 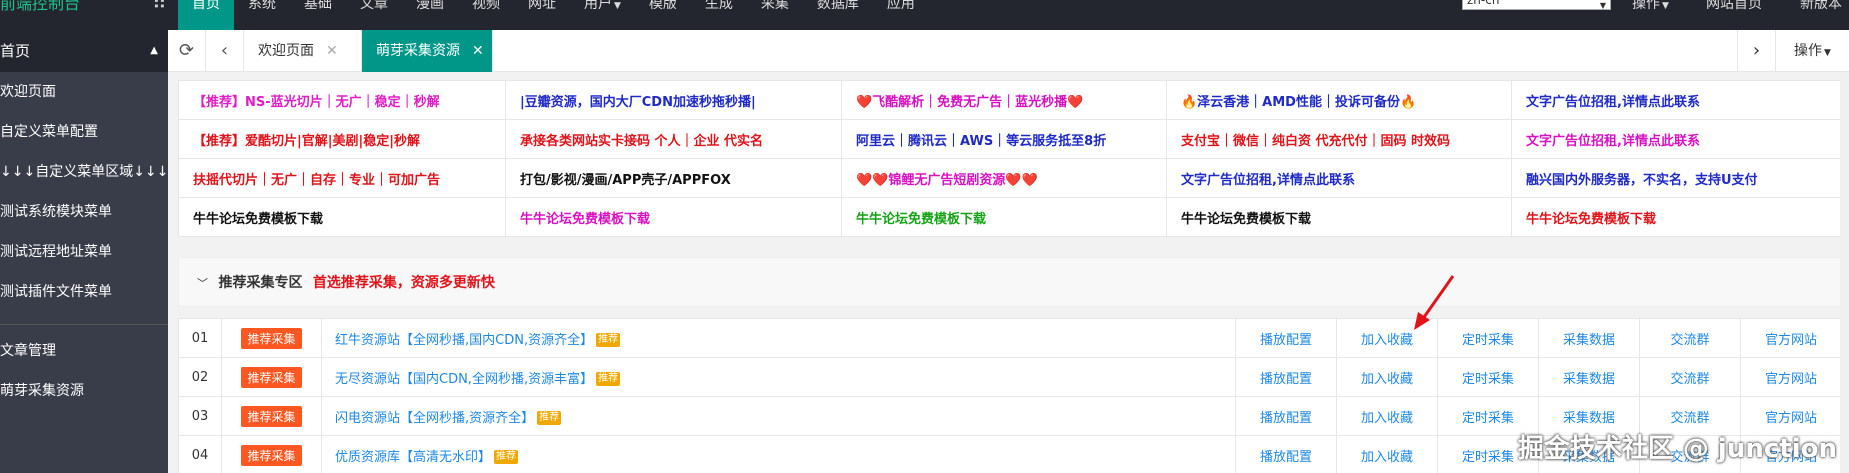 What do you see at coordinates (1004, 139) in the screenshot?
I see `ad-link: 阿里云｜腾讯云｜AWS｜等云服务抵至8折` at bounding box center [1004, 139].